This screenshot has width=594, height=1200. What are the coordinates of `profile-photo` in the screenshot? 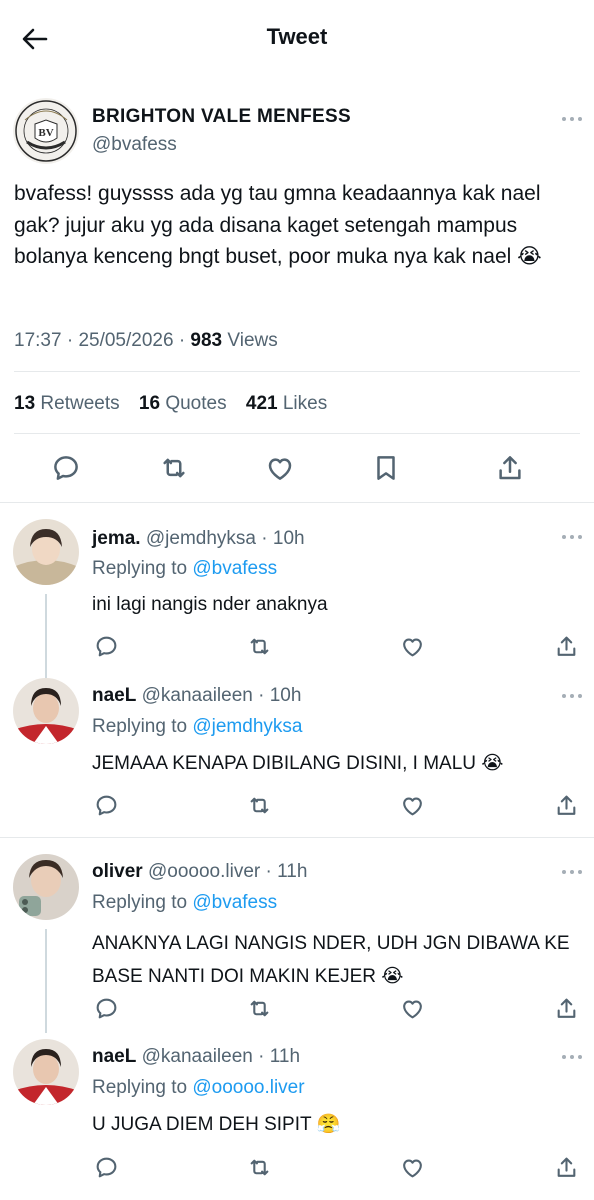 It's located at (46, 1072).